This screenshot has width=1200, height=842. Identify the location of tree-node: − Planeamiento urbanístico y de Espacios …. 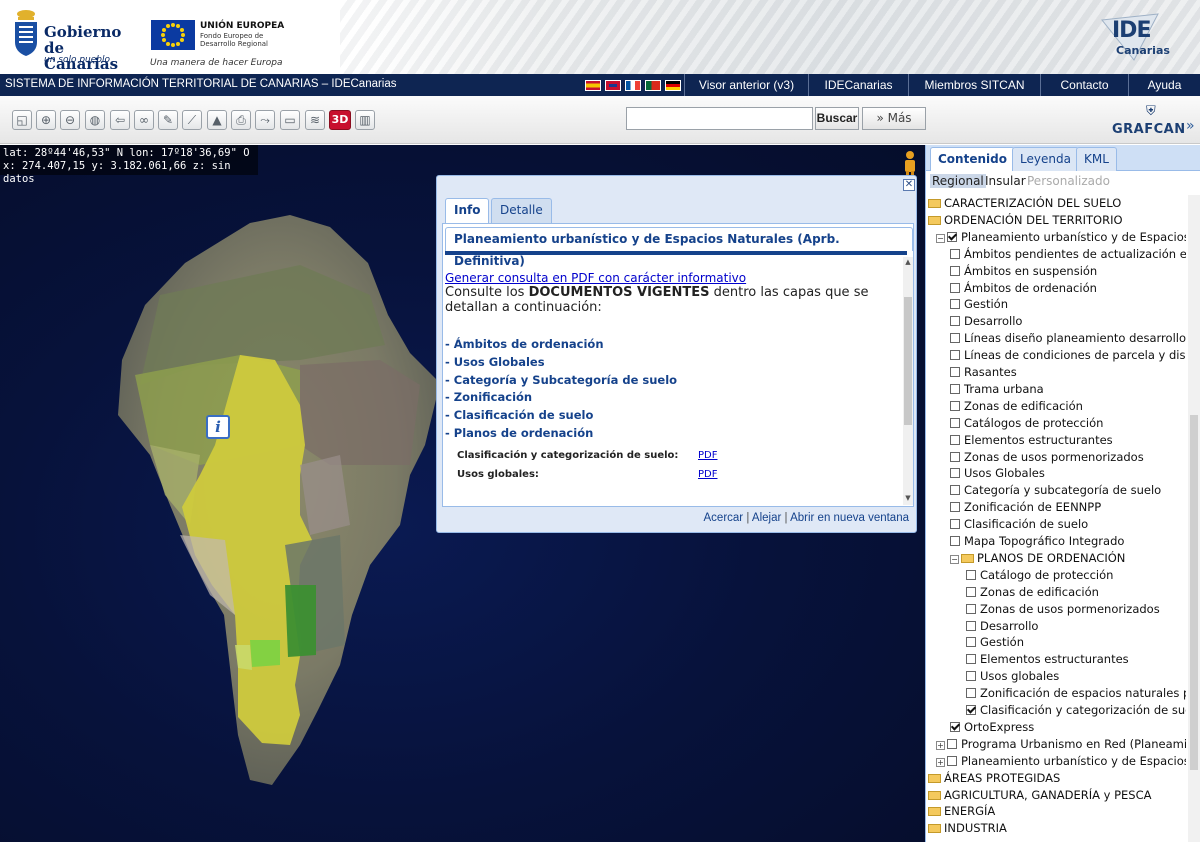
(1061, 237).